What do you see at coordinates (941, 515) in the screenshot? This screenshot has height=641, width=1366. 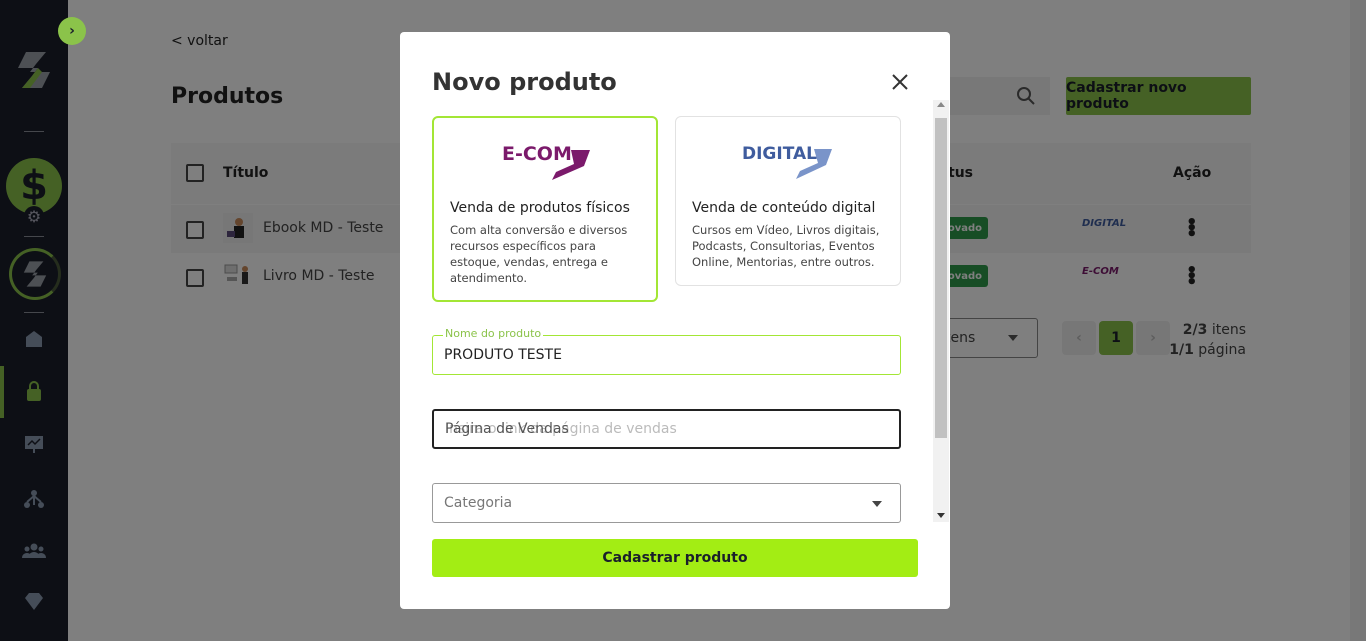 I see `scroll-down-icon` at bounding box center [941, 515].